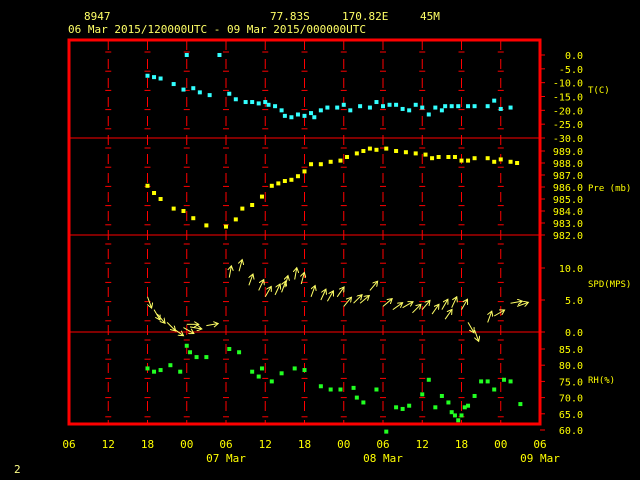 The image size is (640, 480). I want to click on y-tick-label: 989.0, so click(568, 152).